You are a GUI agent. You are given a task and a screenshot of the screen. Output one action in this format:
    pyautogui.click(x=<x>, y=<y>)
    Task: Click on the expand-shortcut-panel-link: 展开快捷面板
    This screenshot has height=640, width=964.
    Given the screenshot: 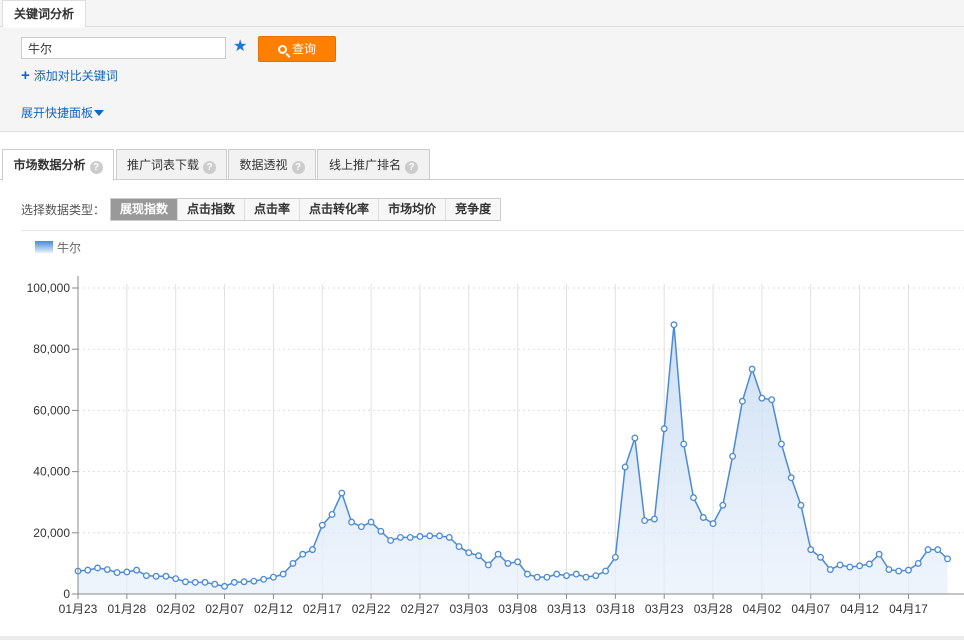 What is the action you would take?
    pyautogui.click(x=63, y=113)
    